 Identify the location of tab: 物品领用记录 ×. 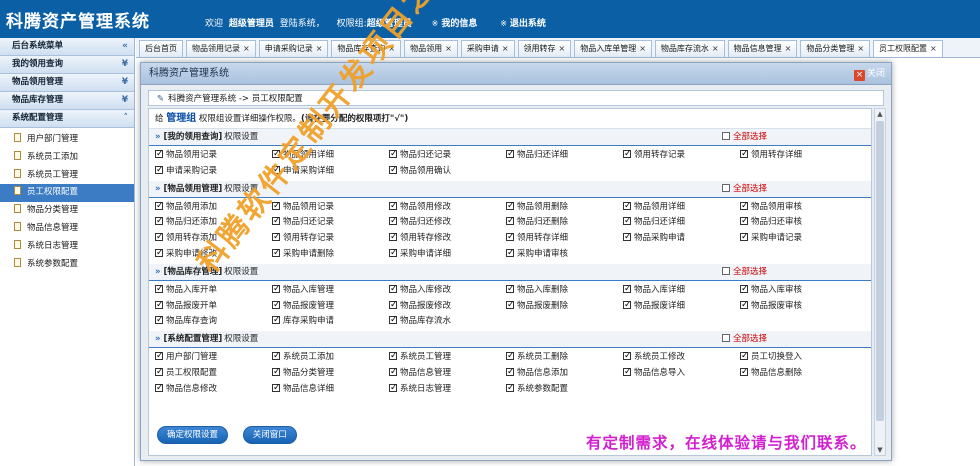
(221, 48).